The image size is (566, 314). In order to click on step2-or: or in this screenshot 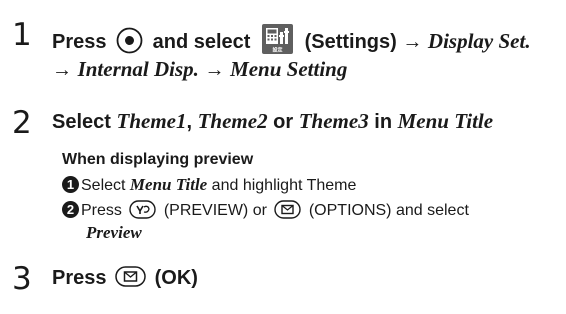, I will do `click(283, 122)`.